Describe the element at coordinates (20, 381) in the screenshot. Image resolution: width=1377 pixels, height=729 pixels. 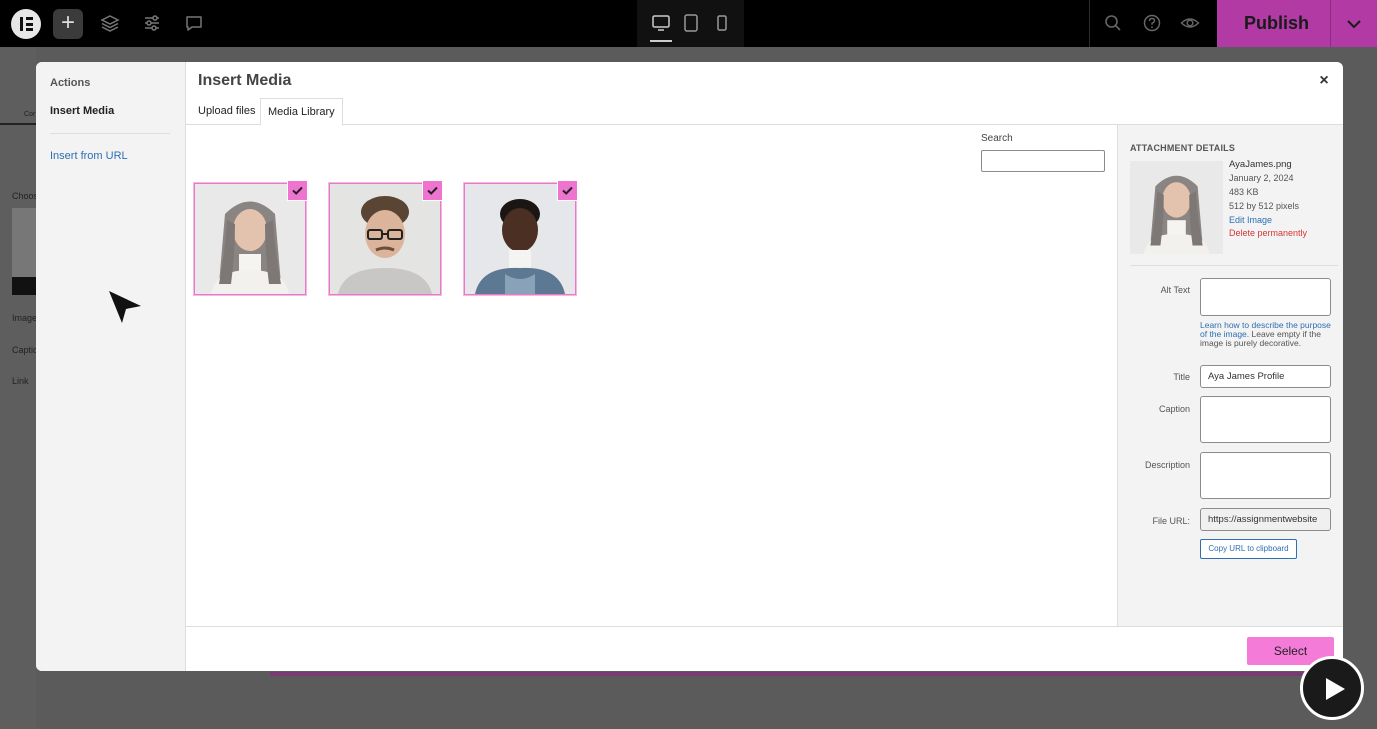
I see `panel-link-label: Link` at that location.